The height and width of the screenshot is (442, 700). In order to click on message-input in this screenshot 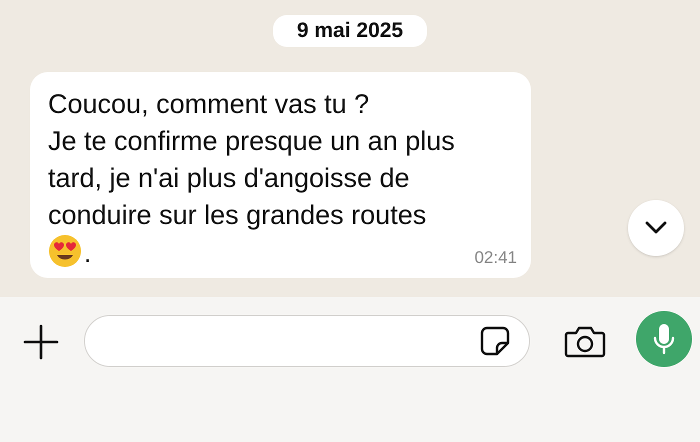, I will do `click(307, 341)`.